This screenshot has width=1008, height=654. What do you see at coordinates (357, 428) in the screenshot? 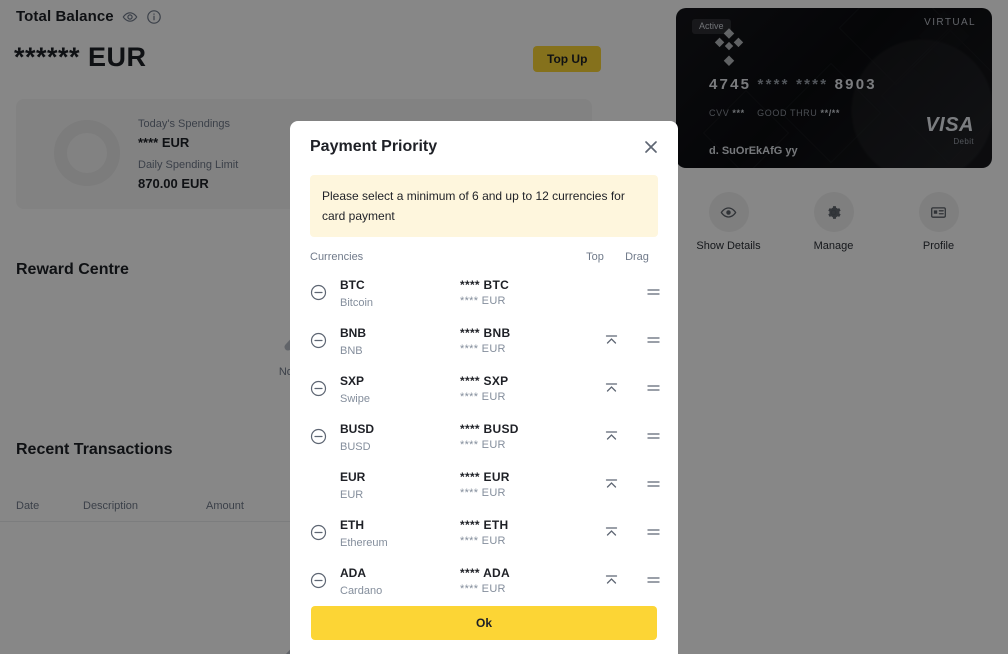
I see `currency-code: BUSD` at bounding box center [357, 428].